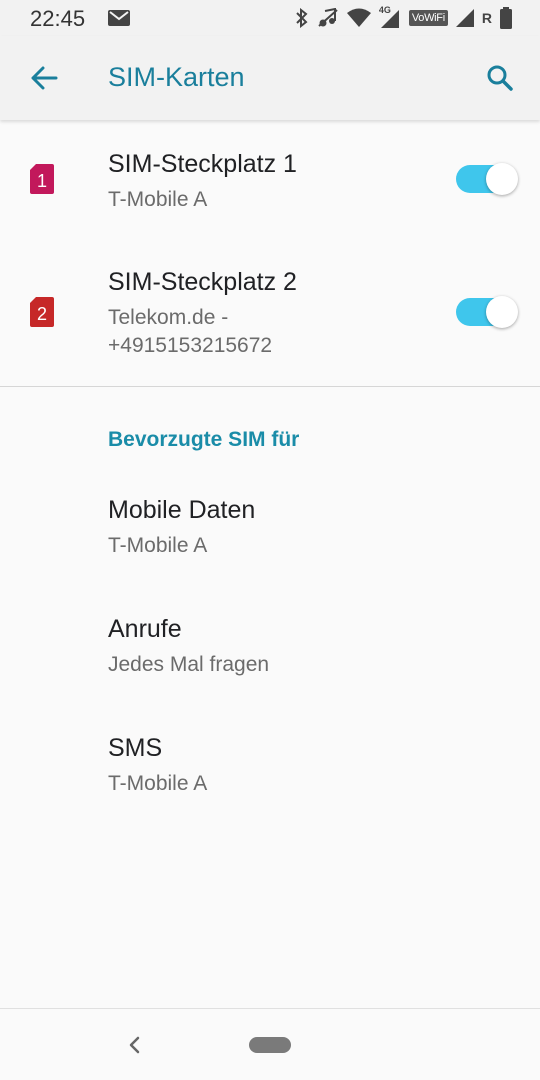 The image size is (540, 1080). Describe the element at coordinates (270, 386) in the screenshot. I see `section-divider` at that location.